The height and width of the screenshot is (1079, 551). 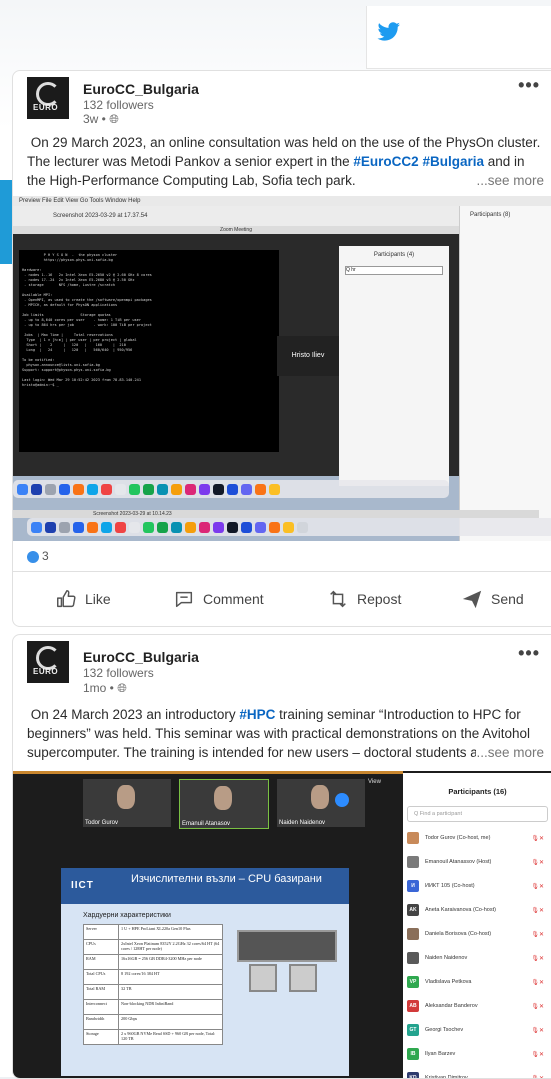 I want to click on participant-avatar: И, so click(x=413, y=886).